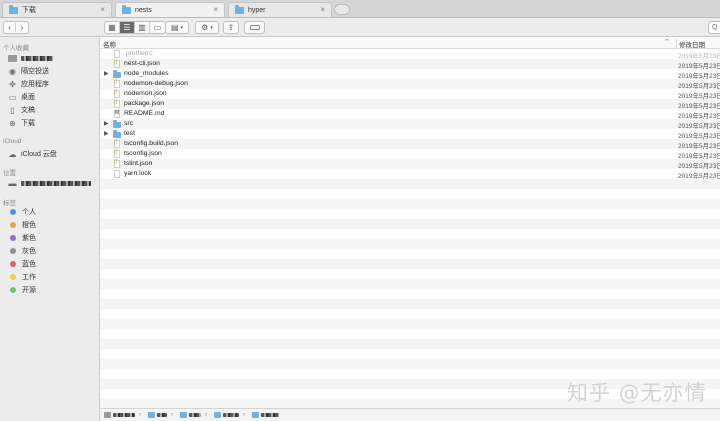 Image resolution: width=720 pixels, height=421 pixels. I want to click on file-name: README.md, so click(144, 113).